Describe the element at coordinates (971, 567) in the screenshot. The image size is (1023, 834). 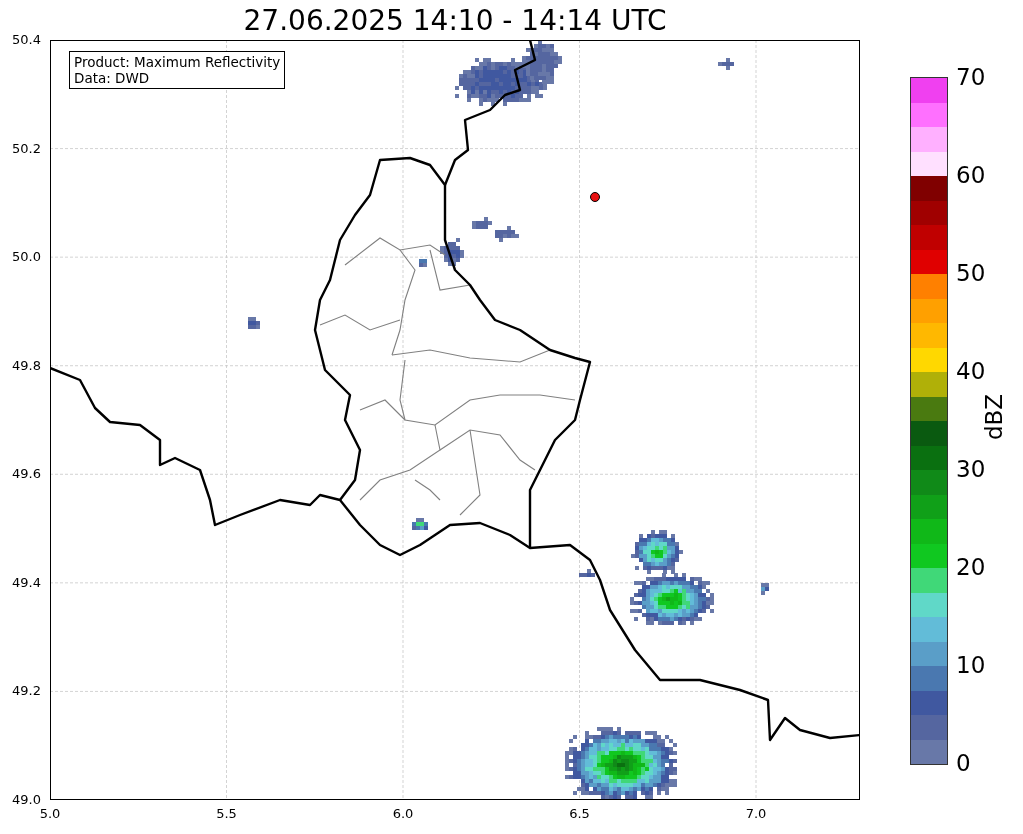
I see `colorbar-tick-label: 20` at that location.